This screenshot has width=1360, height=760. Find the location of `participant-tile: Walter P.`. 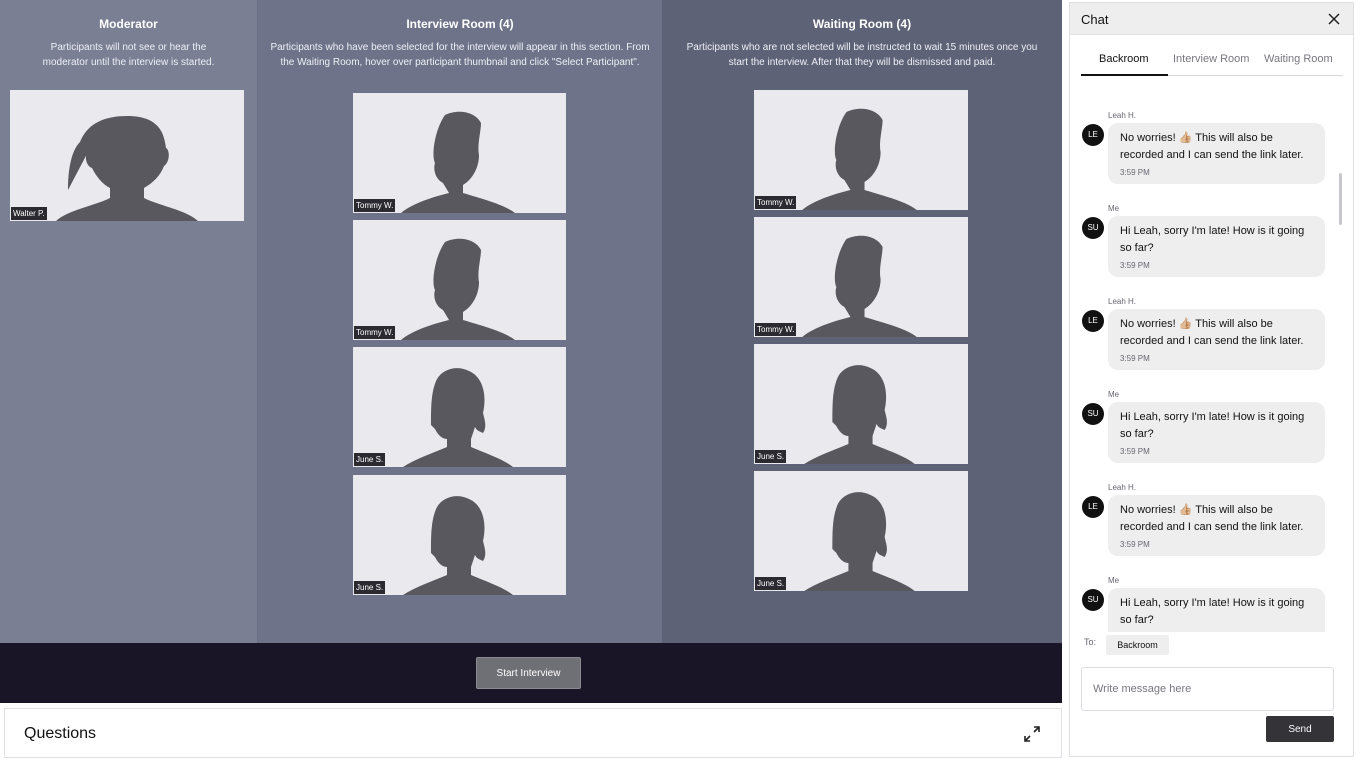

participant-tile: Walter P. is located at coordinates (127, 155).